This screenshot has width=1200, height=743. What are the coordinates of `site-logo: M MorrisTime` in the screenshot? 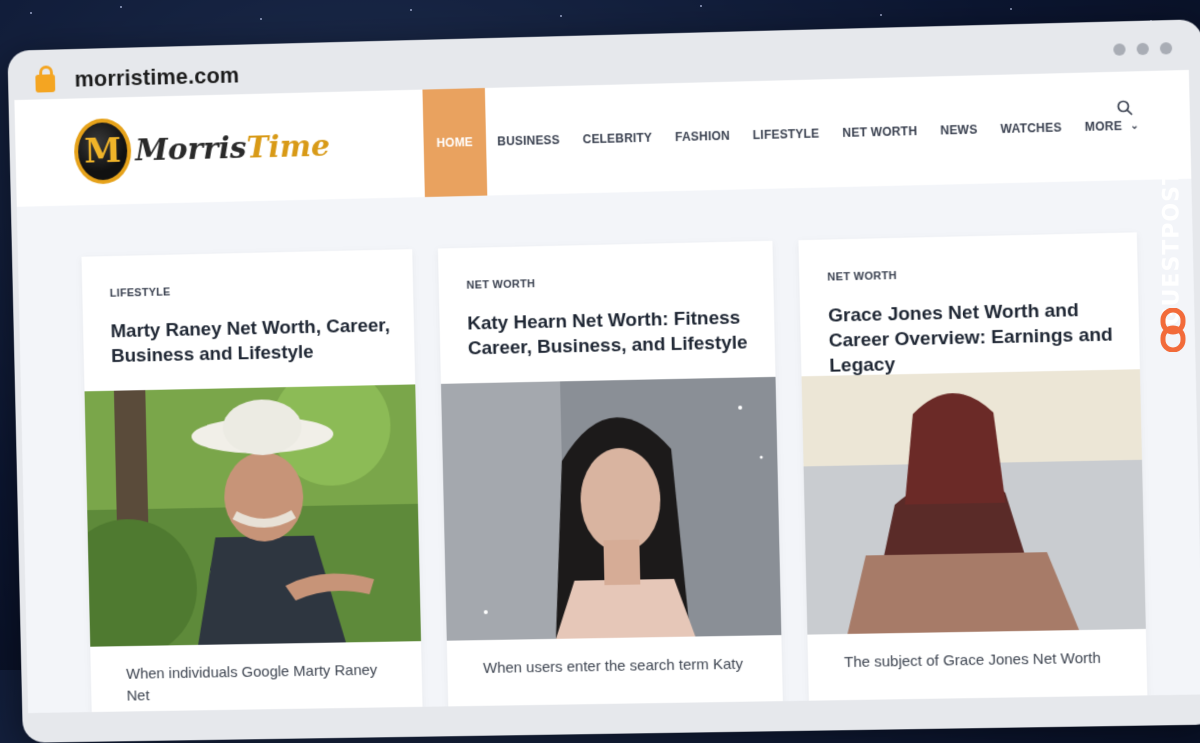 It's located at (201, 149).